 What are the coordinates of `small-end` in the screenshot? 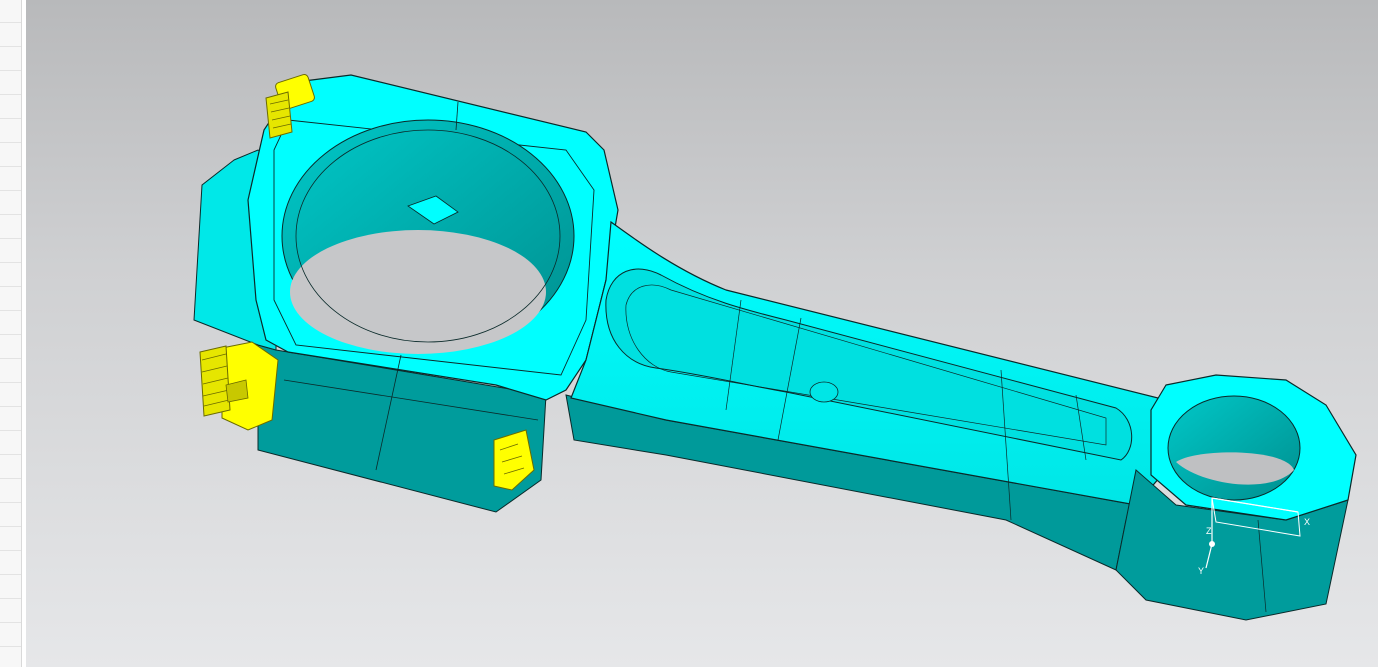 It's located at (1236, 497).